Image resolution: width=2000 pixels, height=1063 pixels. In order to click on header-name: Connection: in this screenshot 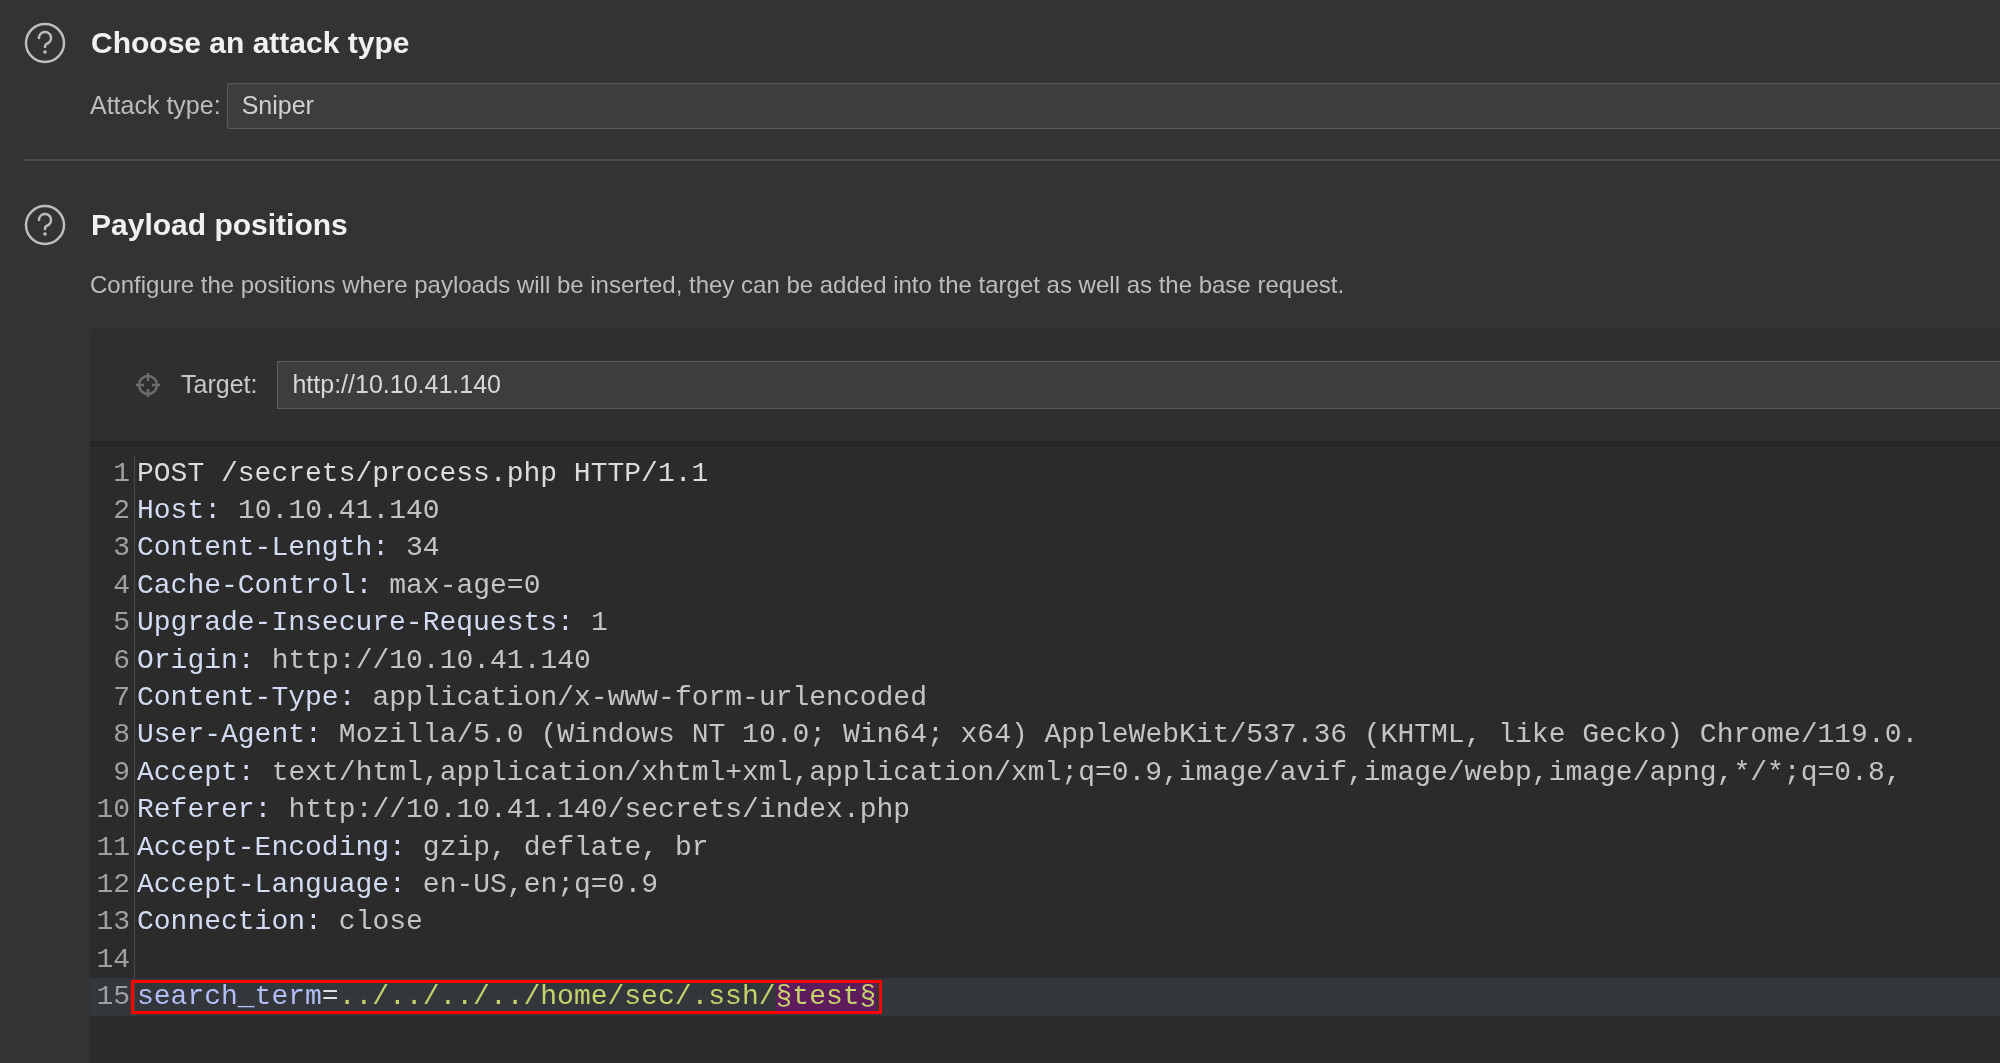, I will do `click(229, 922)`.